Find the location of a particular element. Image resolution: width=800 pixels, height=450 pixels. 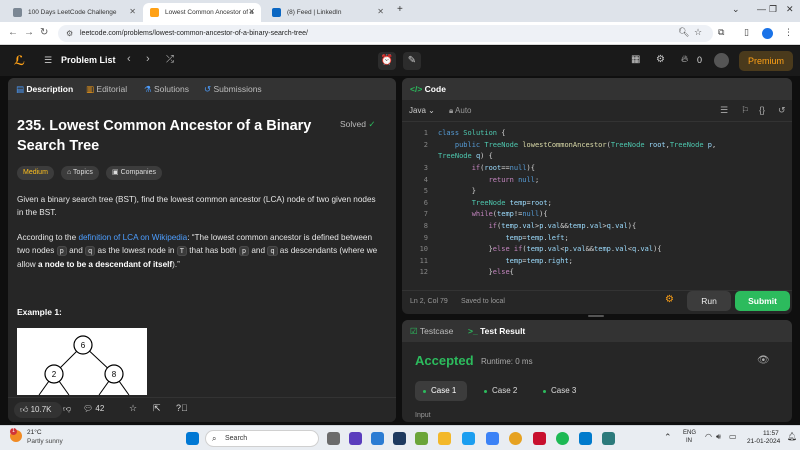

layout-grid-icon: ▦ is located at coordinates (635, 59).